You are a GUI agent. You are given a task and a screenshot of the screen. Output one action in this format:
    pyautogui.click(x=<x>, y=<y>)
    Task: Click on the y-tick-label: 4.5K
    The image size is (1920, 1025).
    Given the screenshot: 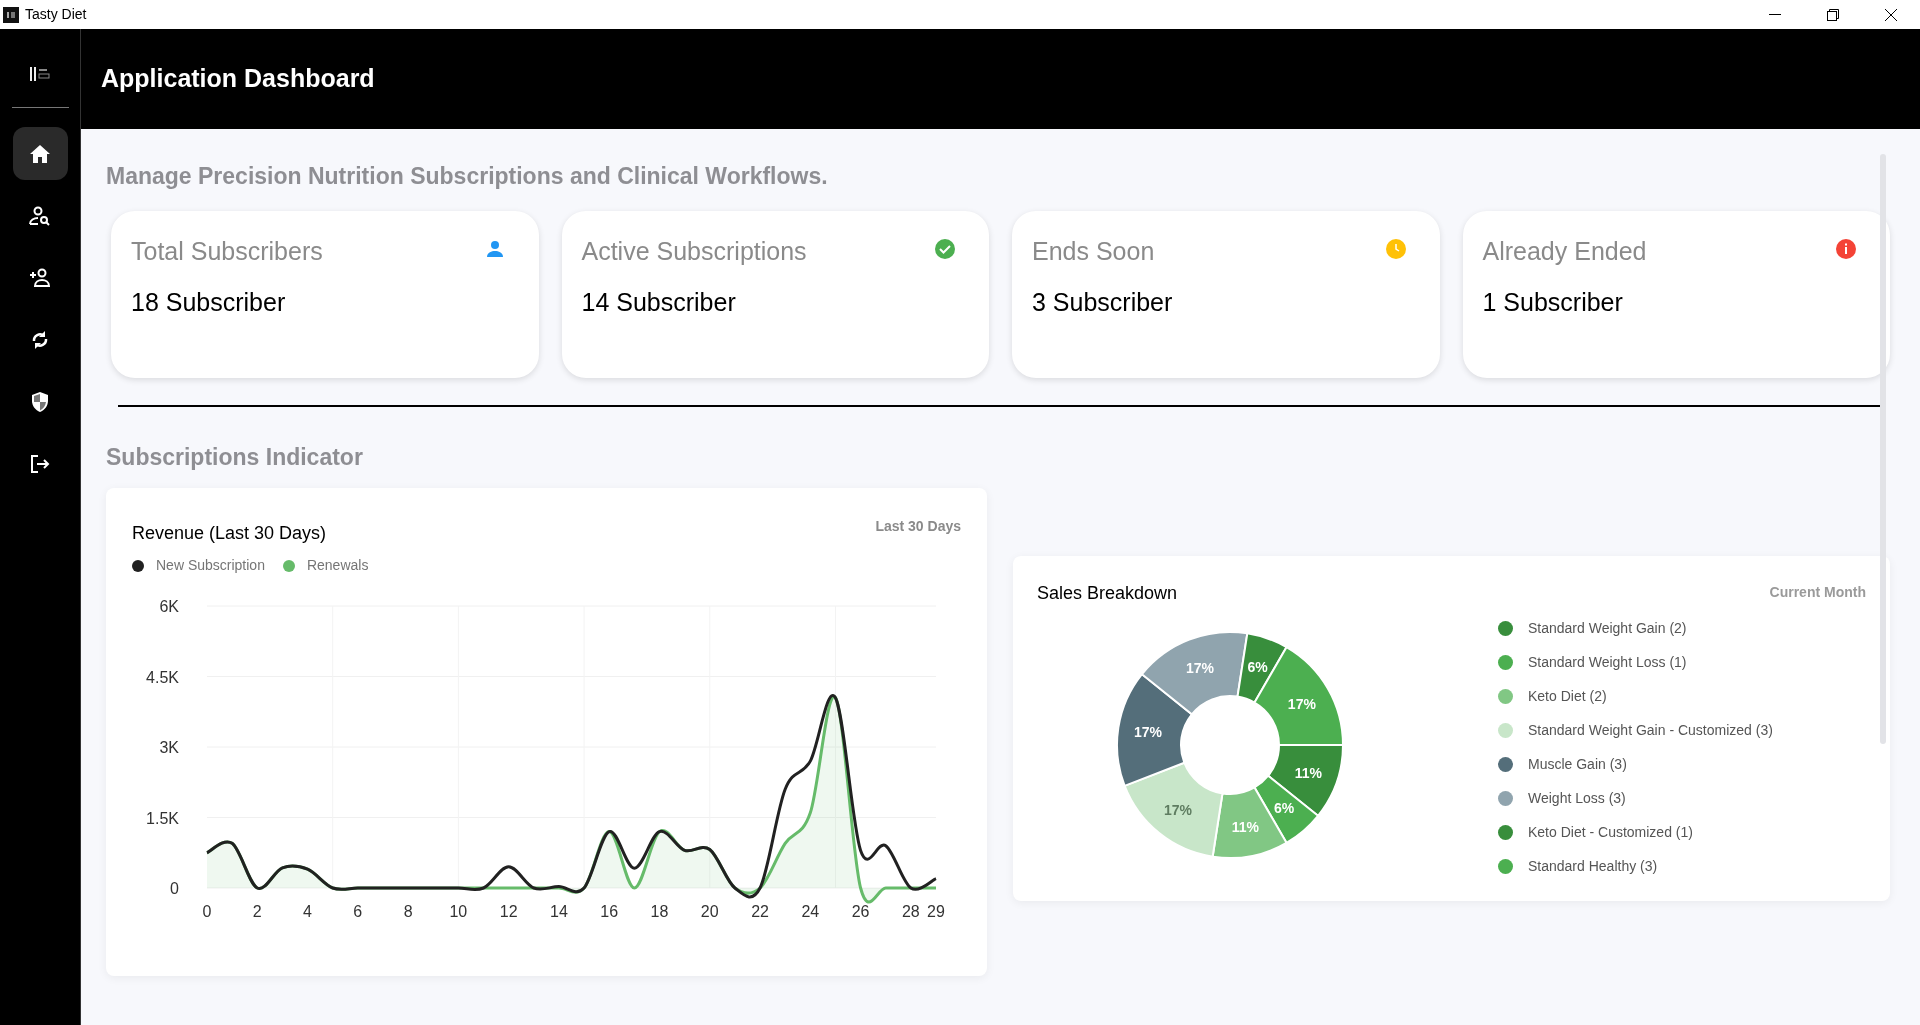 What is the action you would take?
    pyautogui.click(x=162, y=677)
    